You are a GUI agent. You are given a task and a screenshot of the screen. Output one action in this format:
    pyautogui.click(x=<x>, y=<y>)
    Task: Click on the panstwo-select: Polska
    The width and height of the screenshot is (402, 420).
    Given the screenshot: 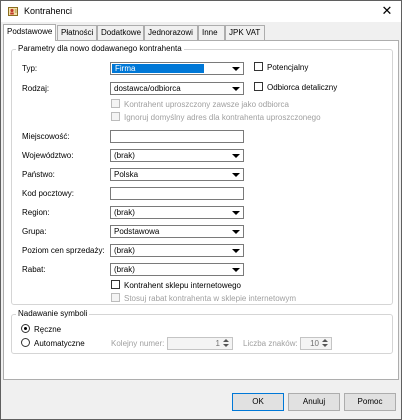 What is the action you would take?
    pyautogui.click(x=177, y=174)
    